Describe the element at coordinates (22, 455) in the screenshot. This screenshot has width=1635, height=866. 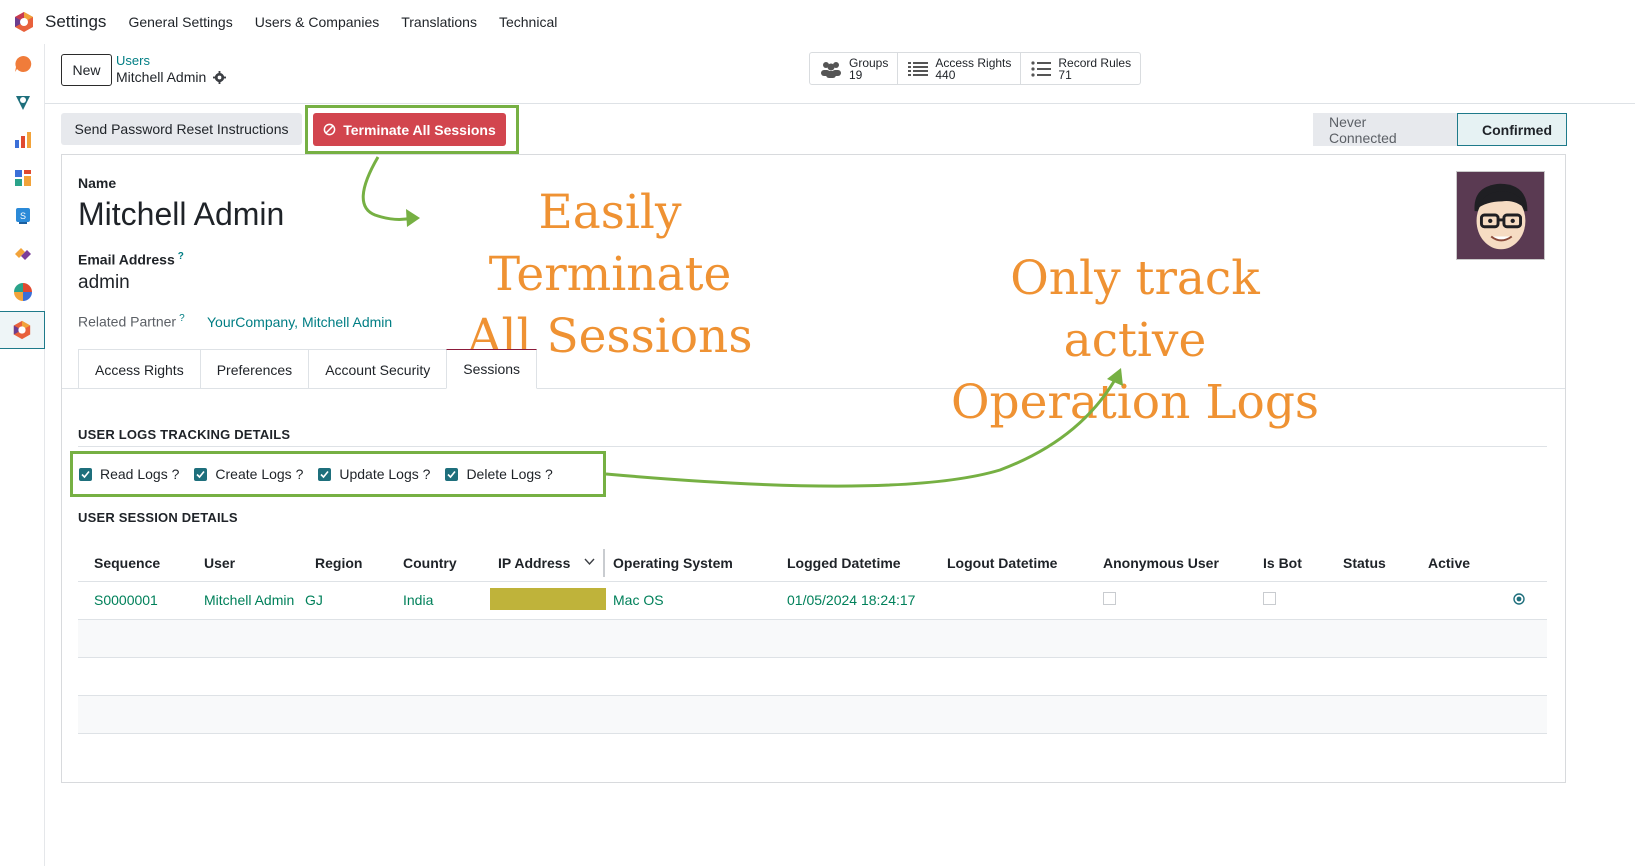
I see `app-sidebar: S` at that location.